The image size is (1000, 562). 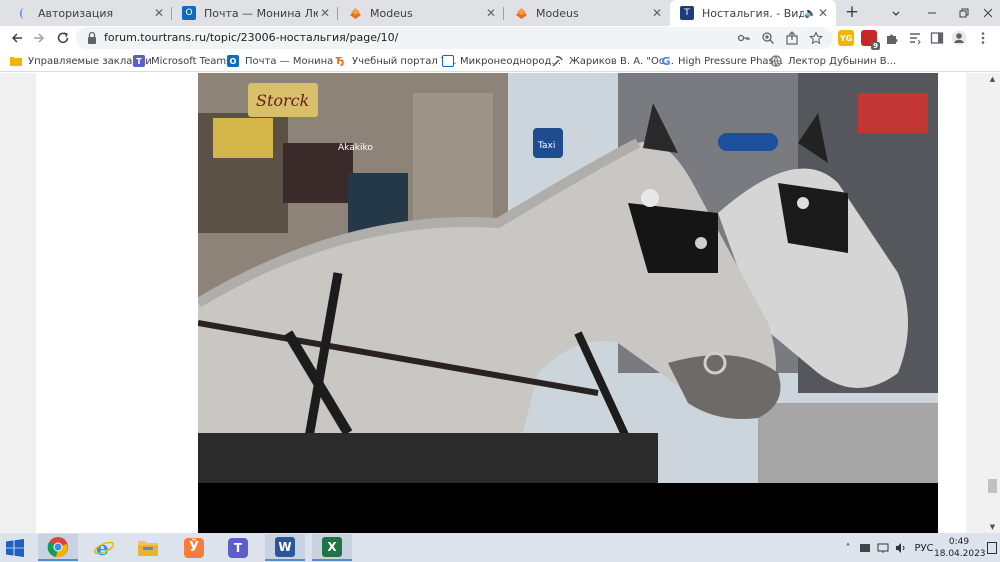 I want to click on clock-time: 0:49, so click(x=959, y=542).